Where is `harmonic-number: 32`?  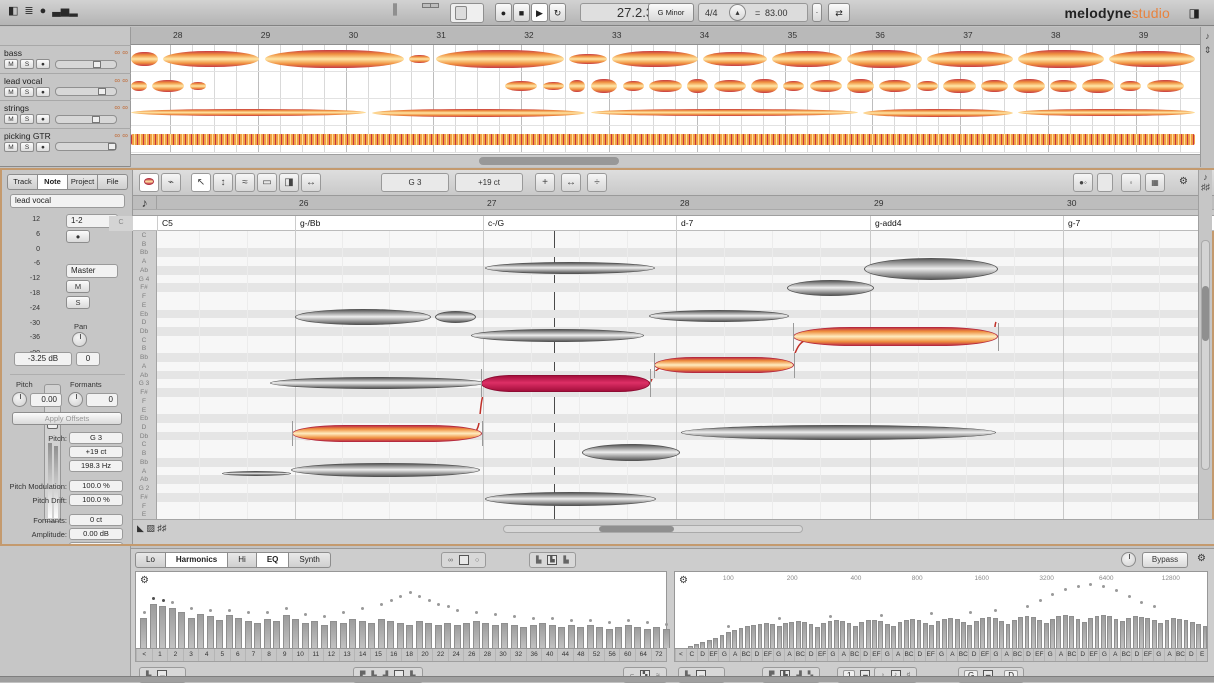
harmonic-number: 32 is located at coordinates (518, 655).